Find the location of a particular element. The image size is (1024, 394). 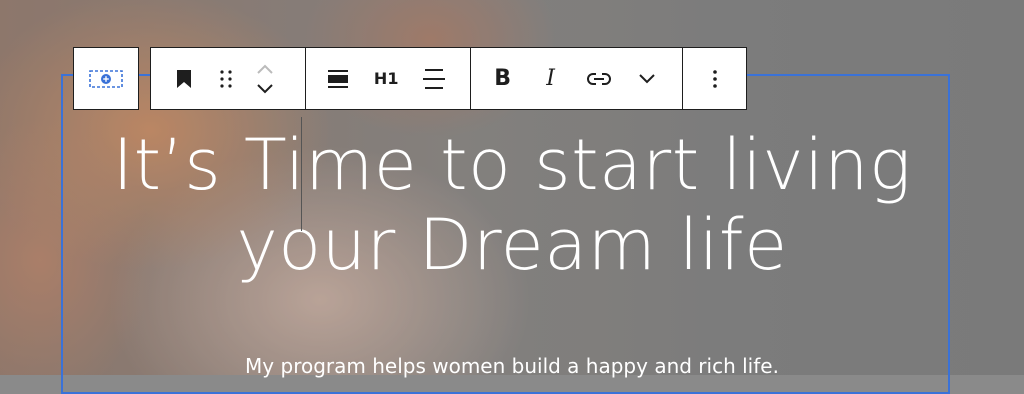

toolbar-group-heading: H1 is located at coordinates (387, 78).